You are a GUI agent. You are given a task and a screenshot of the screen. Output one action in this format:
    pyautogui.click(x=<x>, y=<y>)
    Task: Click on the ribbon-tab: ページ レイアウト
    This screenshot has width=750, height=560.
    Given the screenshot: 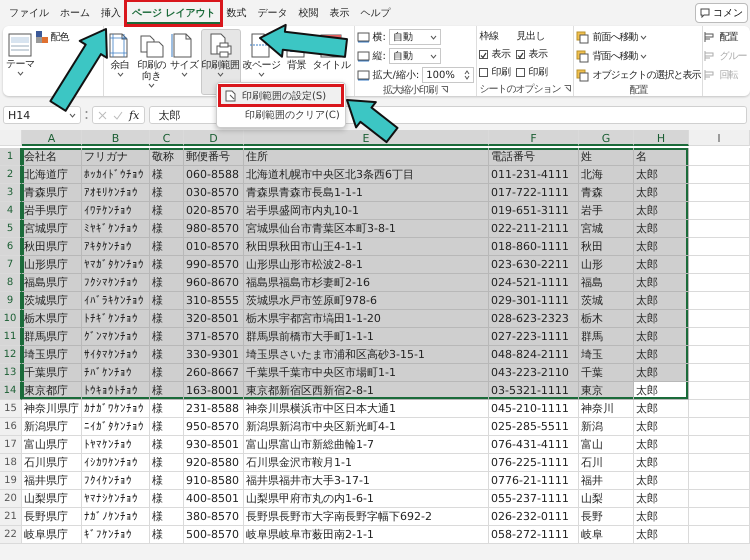 What is the action you would take?
    pyautogui.click(x=173, y=13)
    